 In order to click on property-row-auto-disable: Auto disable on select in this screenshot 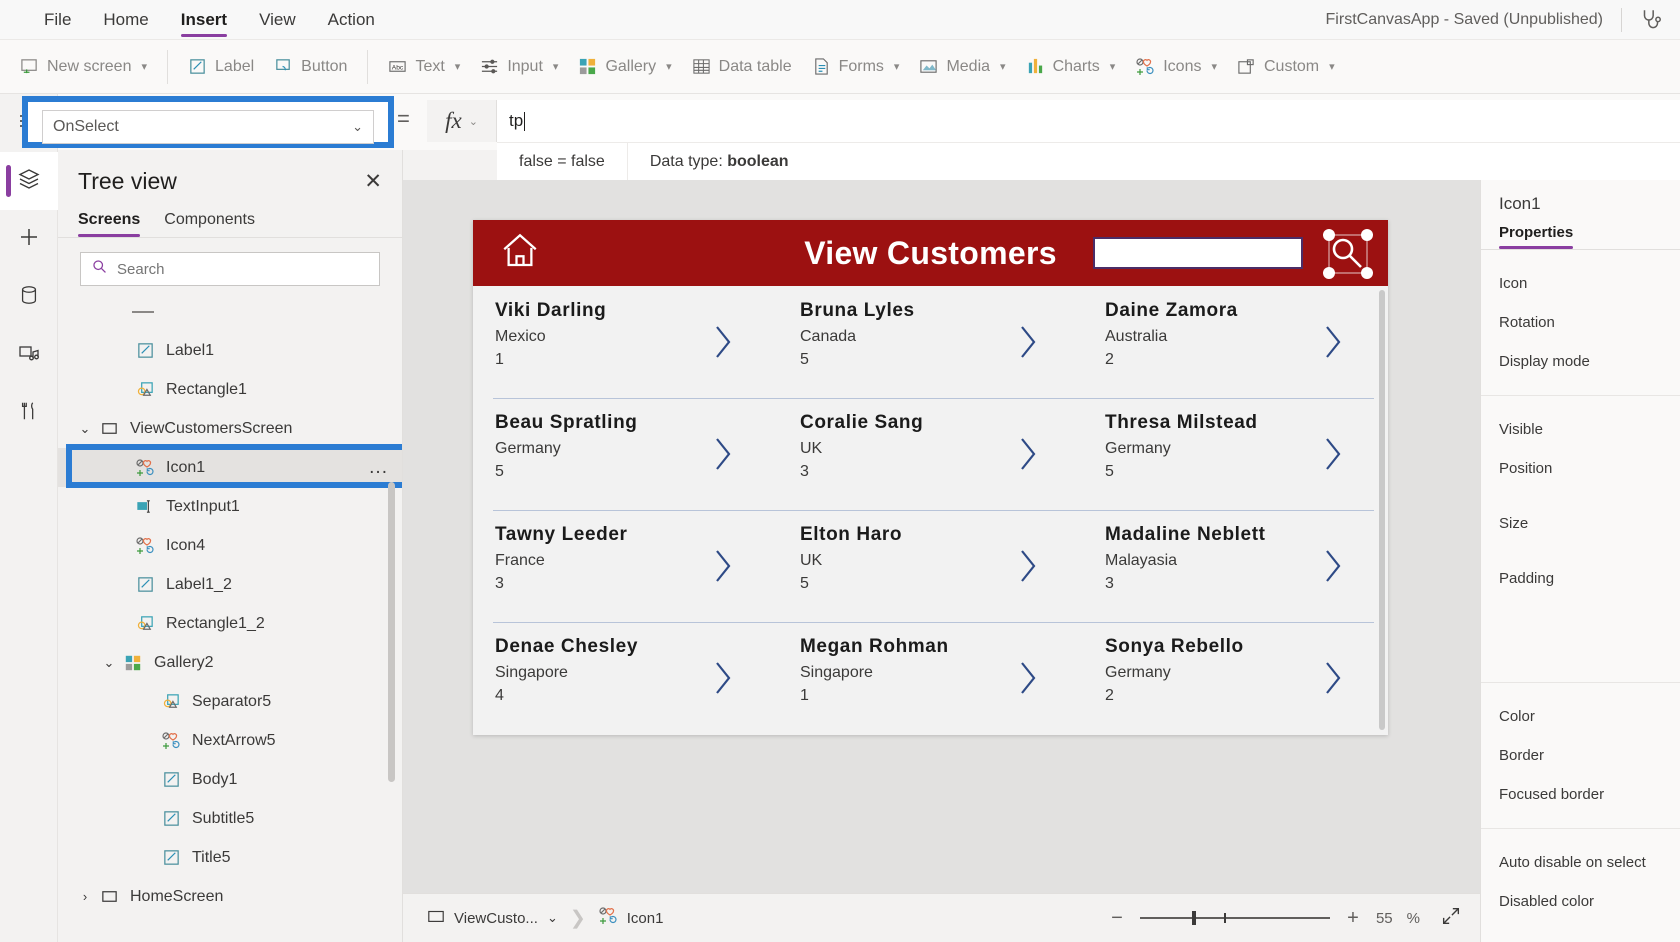, I will do `click(1589, 862)`.